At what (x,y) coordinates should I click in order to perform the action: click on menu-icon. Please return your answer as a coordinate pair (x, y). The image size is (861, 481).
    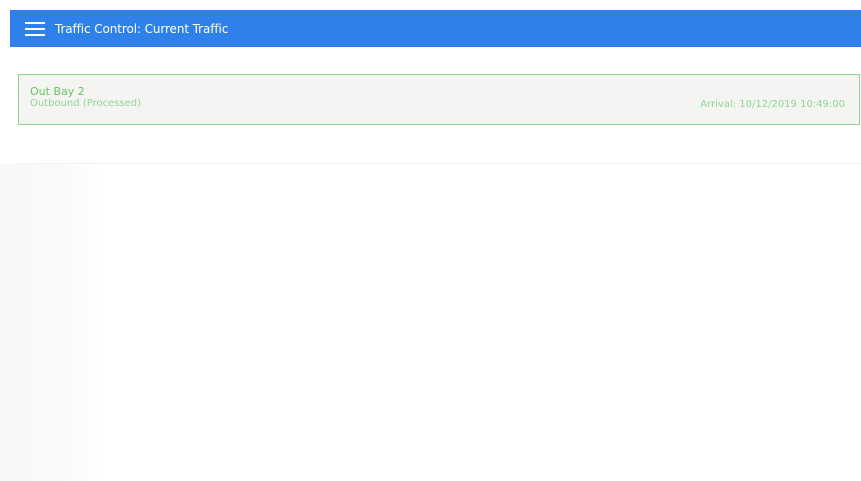
    Looking at the image, I should click on (35, 28).